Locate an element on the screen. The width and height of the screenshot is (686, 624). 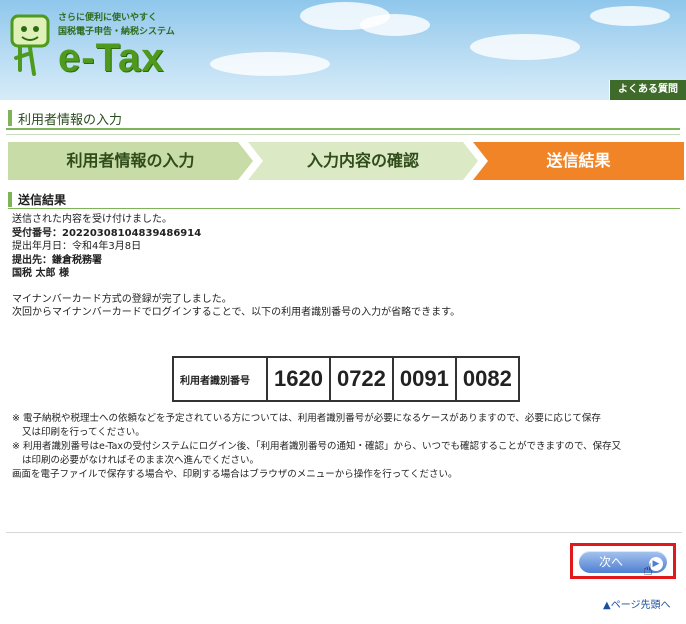
tax-office: 提出先：鎌倉税務署 is located at coordinates (57, 260).